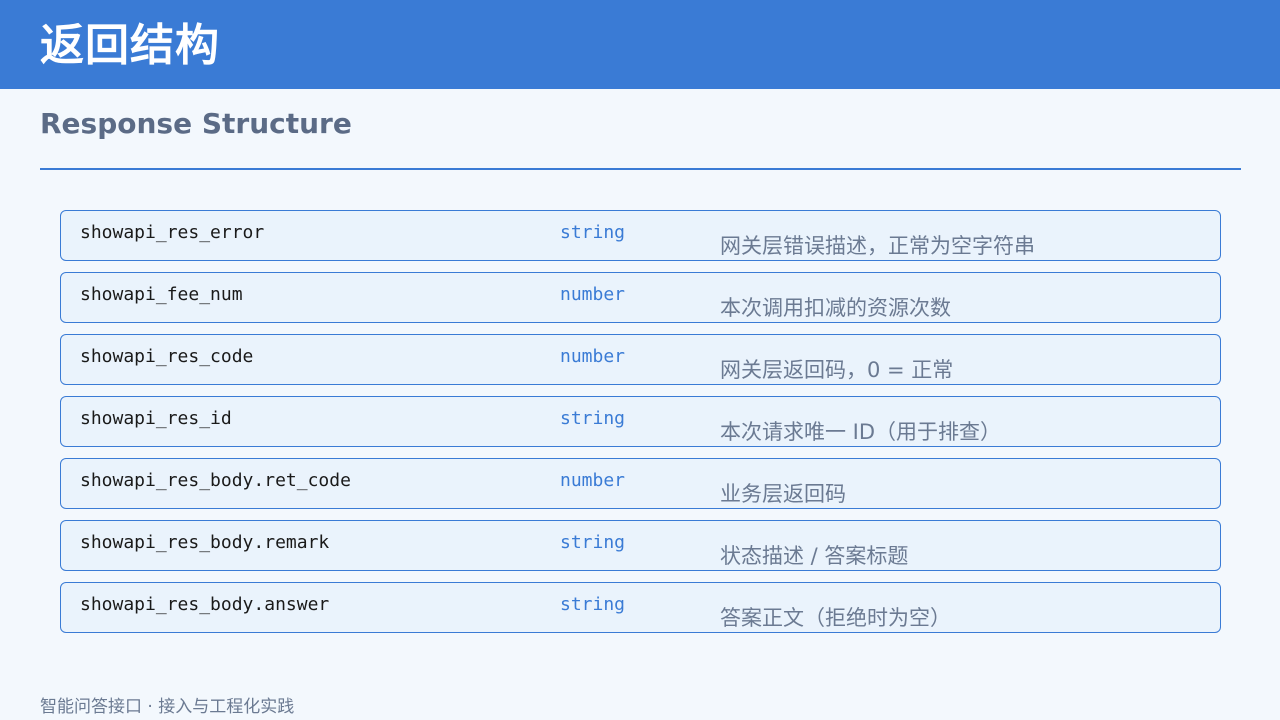 The width and height of the screenshot is (1280, 720). Describe the element at coordinates (172, 232) in the screenshot. I see `field-name: showapi_res_error` at that location.